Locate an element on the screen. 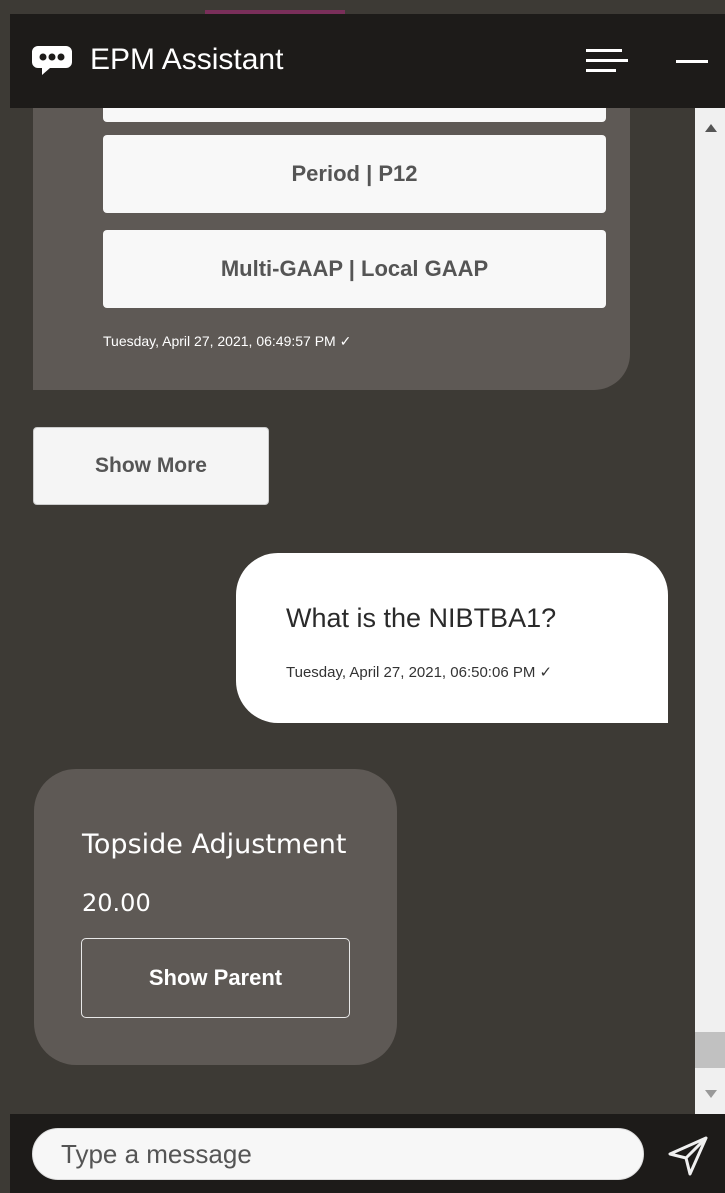 Image resolution: width=725 pixels, height=1193 pixels. background-edge is located at coordinates (5, 596).